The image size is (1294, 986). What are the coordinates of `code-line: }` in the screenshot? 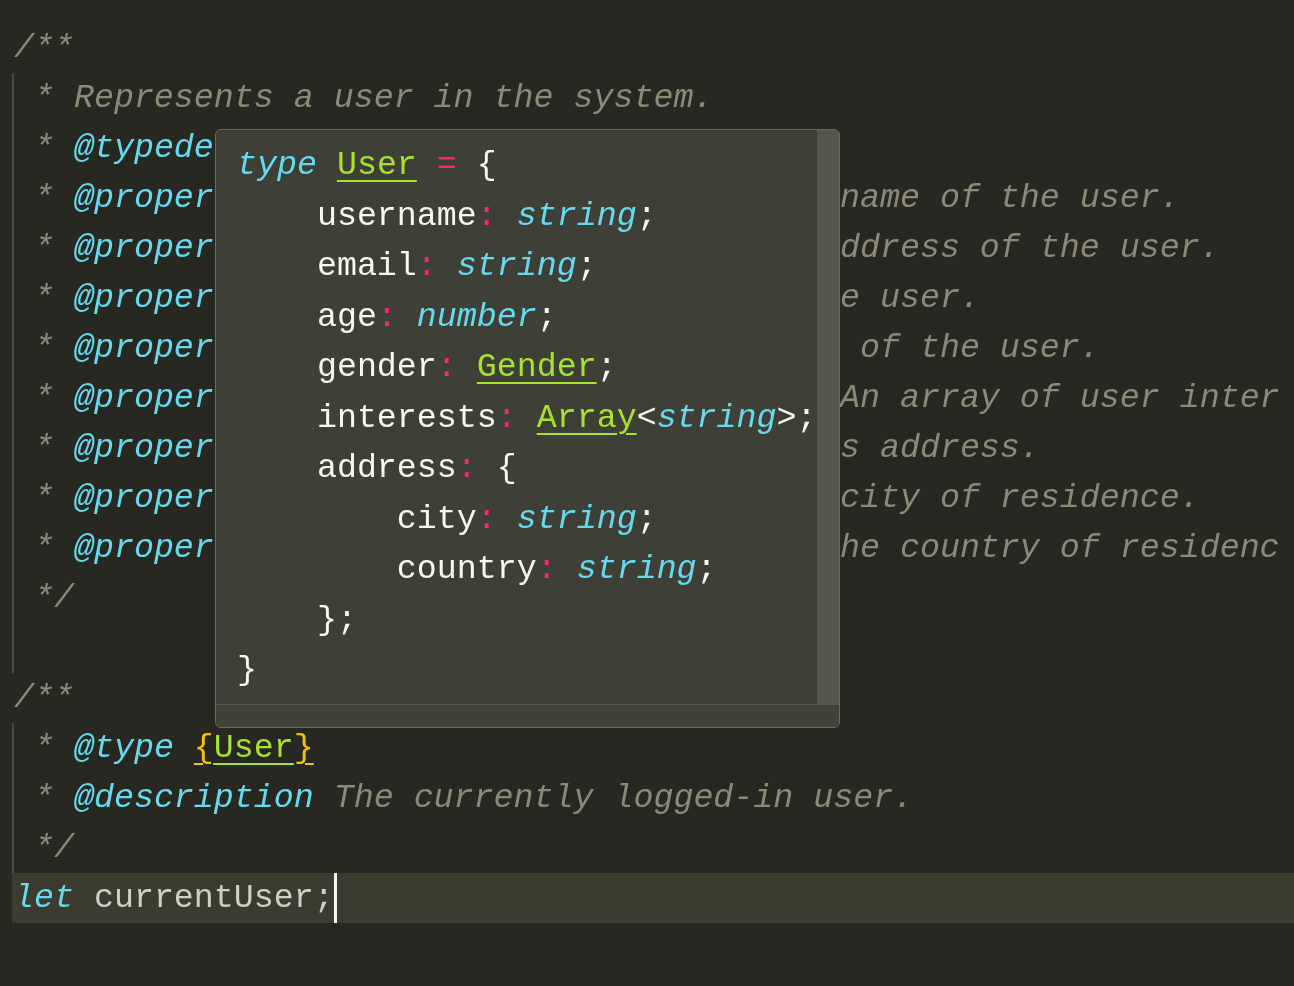 It's located at (247, 670).